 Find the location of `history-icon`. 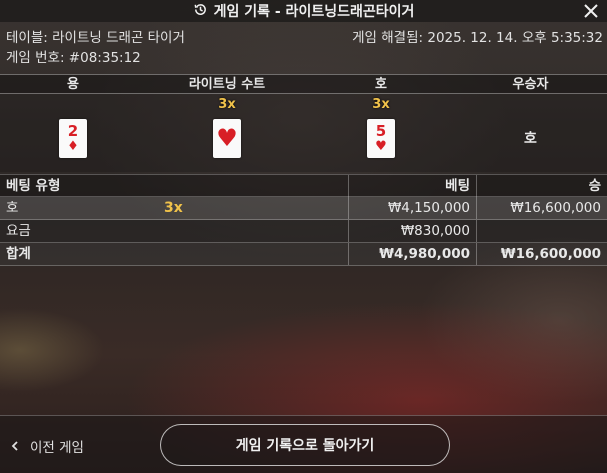

history-icon is located at coordinates (200, 11).